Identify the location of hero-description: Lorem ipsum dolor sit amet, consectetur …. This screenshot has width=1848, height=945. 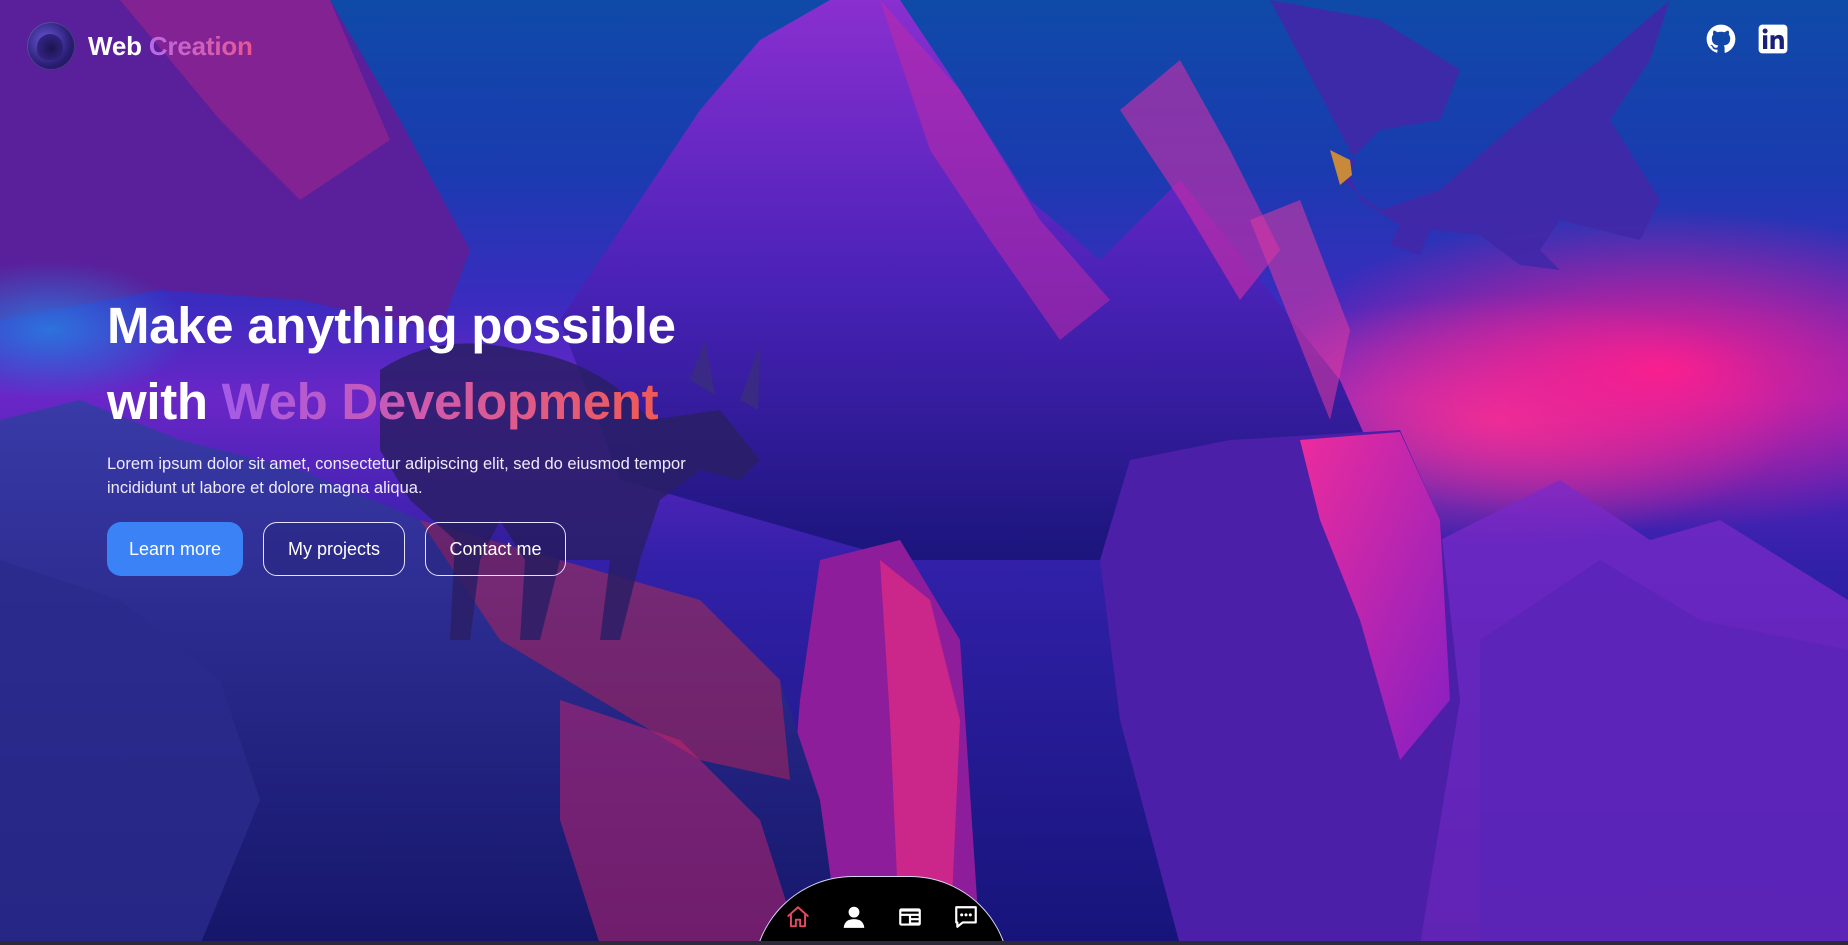
(396, 476).